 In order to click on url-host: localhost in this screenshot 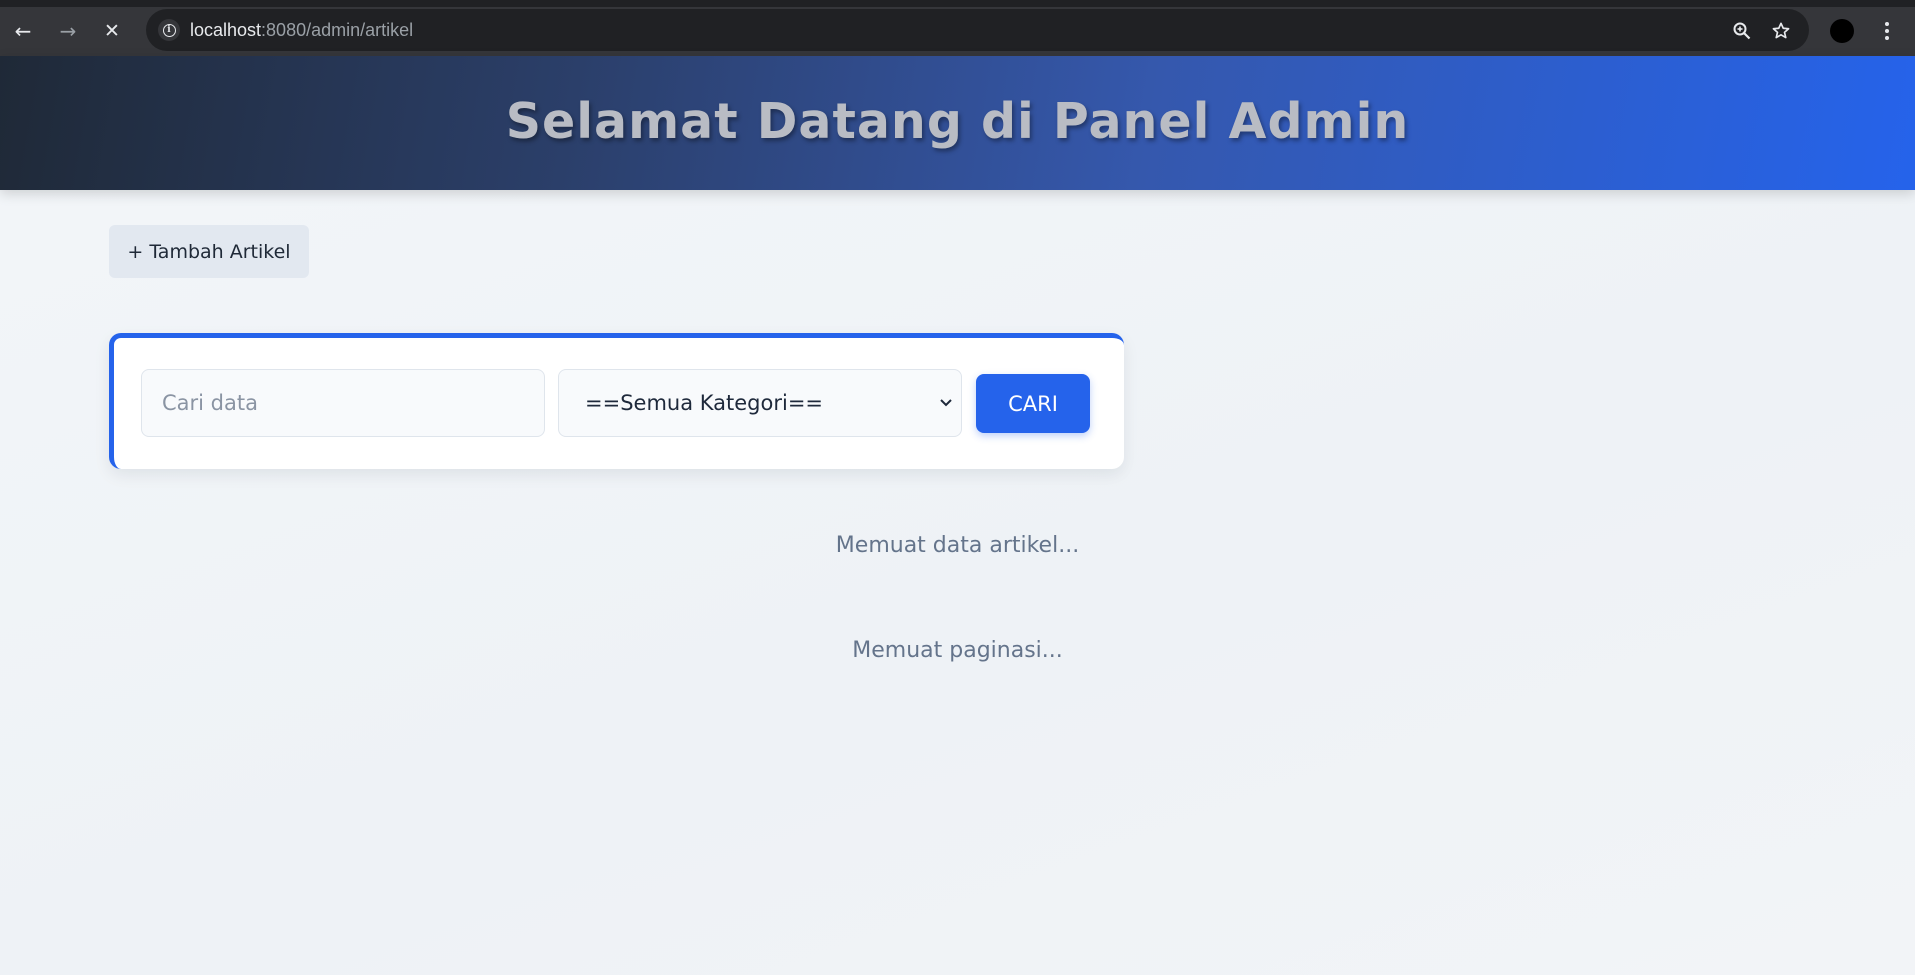, I will do `click(226, 30)`.